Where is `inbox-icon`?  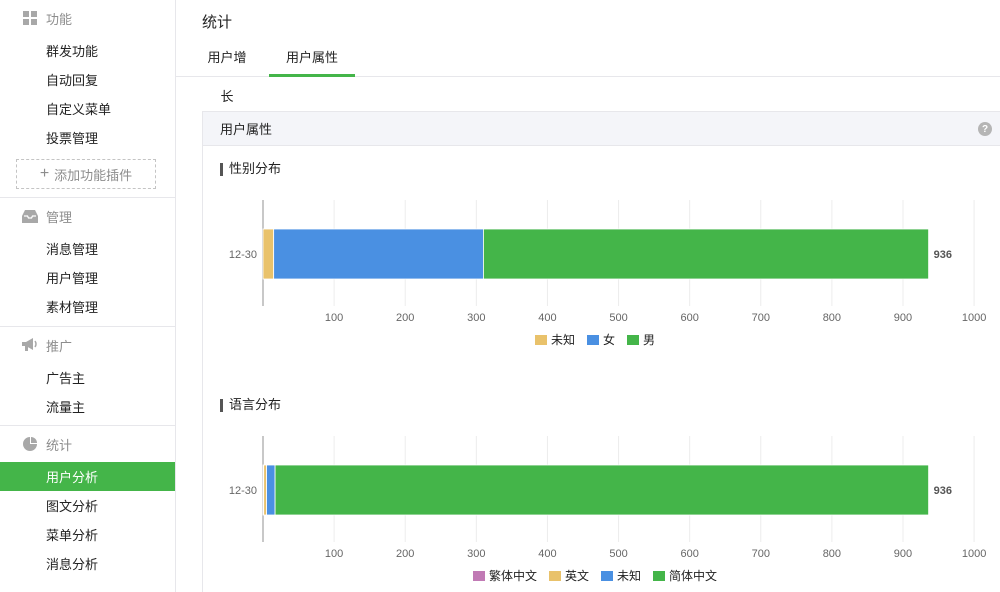
inbox-icon is located at coordinates (30, 216).